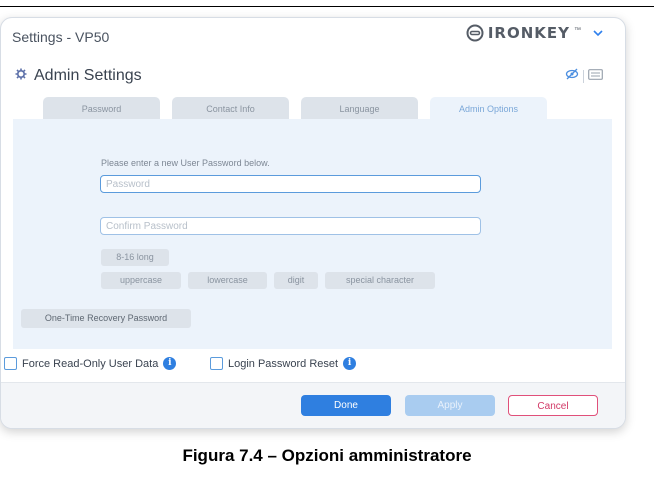 The width and height of the screenshot is (654, 493). I want to click on instruction-text: Please enter a new User Password below., so click(185, 163).